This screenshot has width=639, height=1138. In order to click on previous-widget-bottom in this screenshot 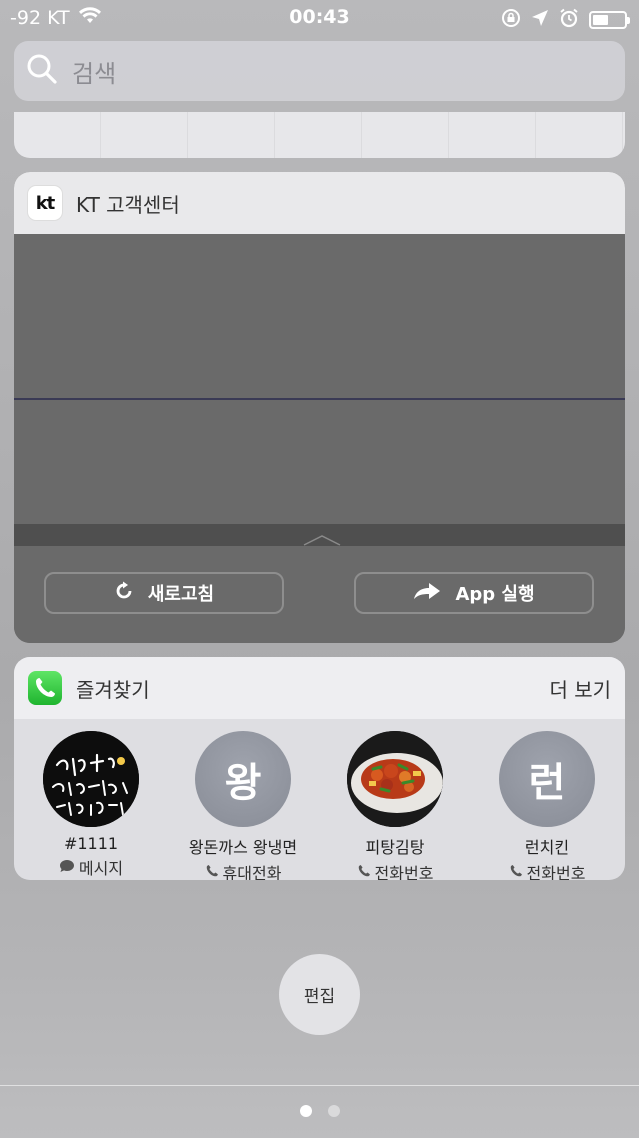, I will do `click(319, 135)`.